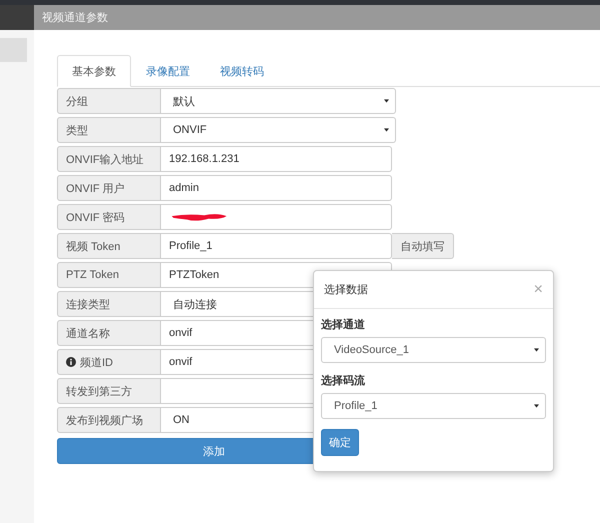  Describe the element at coordinates (109, 246) in the screenshot. I see `field-label: 视频 Token` at that location.